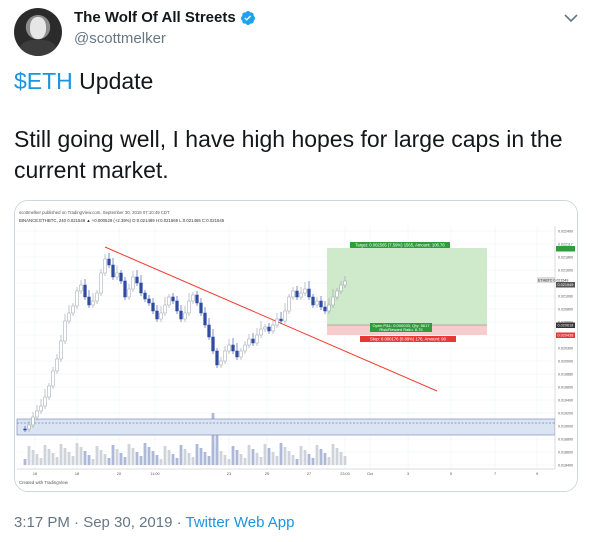 This screenshot has height=542, width=591. Describe the element at coordinates (537, 474) in the screenshot. I see `time-tick-label: 9` at that location.